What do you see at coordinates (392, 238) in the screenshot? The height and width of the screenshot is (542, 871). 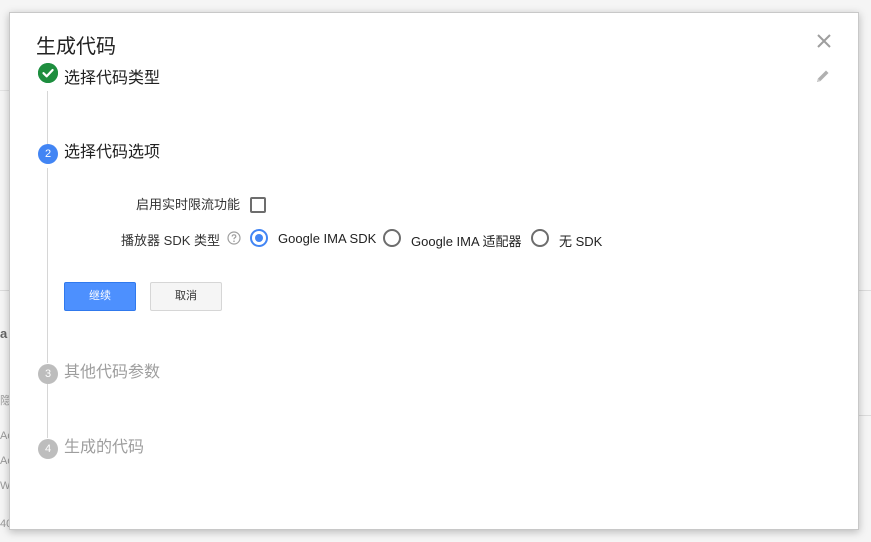 I see `sdk-radio-google-ima-adapter` at bounding box center [392, 238].